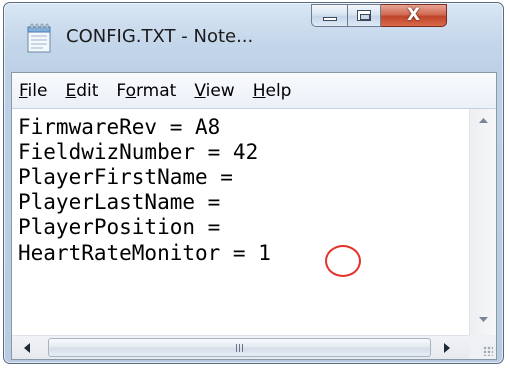  What do you see at coordinates (488, 351) in the screenshot?
I see `size-grip-icon` at bounding box center [488, 351].